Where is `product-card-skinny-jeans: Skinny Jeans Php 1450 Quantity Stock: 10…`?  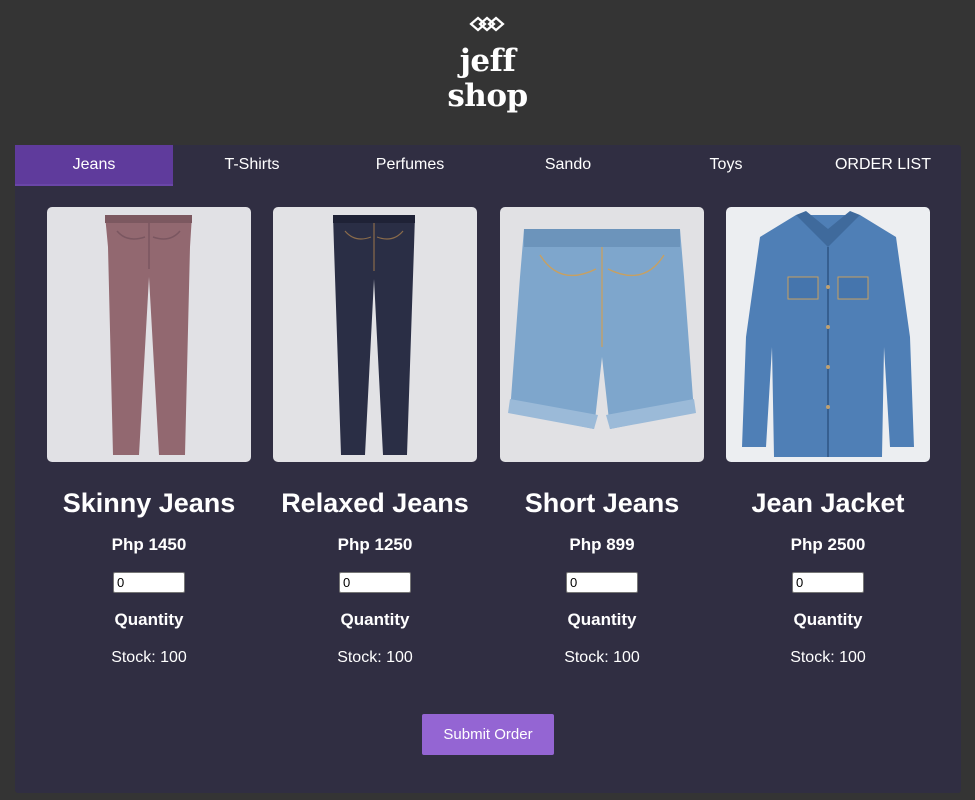
product-card-skinny-jeans: Skinny Jeans Php 1450 Quantity Stock: 10… is located at coordinates (149, 438).